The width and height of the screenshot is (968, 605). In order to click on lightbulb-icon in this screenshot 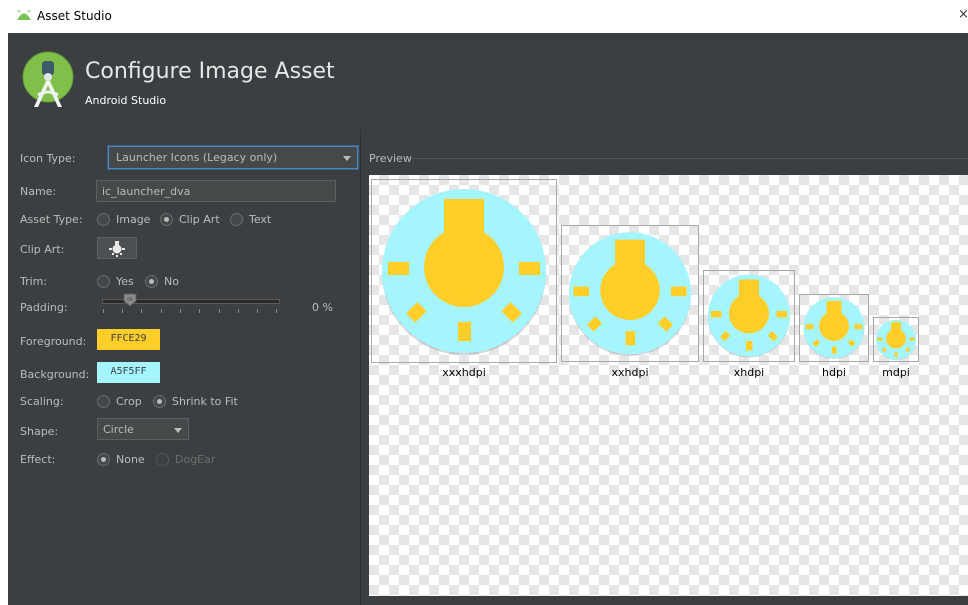, I will do `click(117, 249)`.